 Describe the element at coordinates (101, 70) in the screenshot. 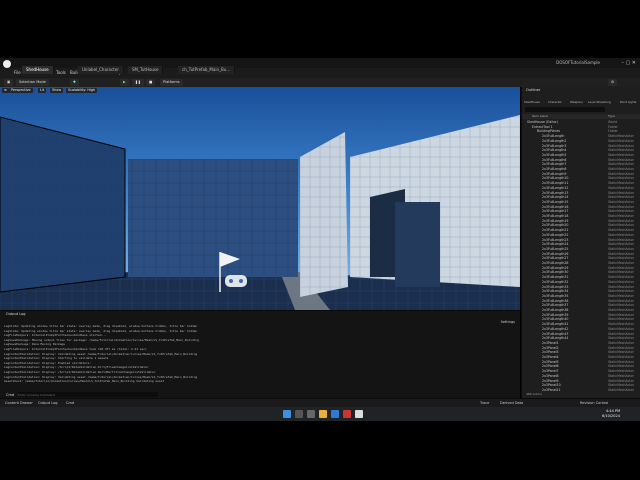

I see `tab-character: Unlabel_Character` at that location.